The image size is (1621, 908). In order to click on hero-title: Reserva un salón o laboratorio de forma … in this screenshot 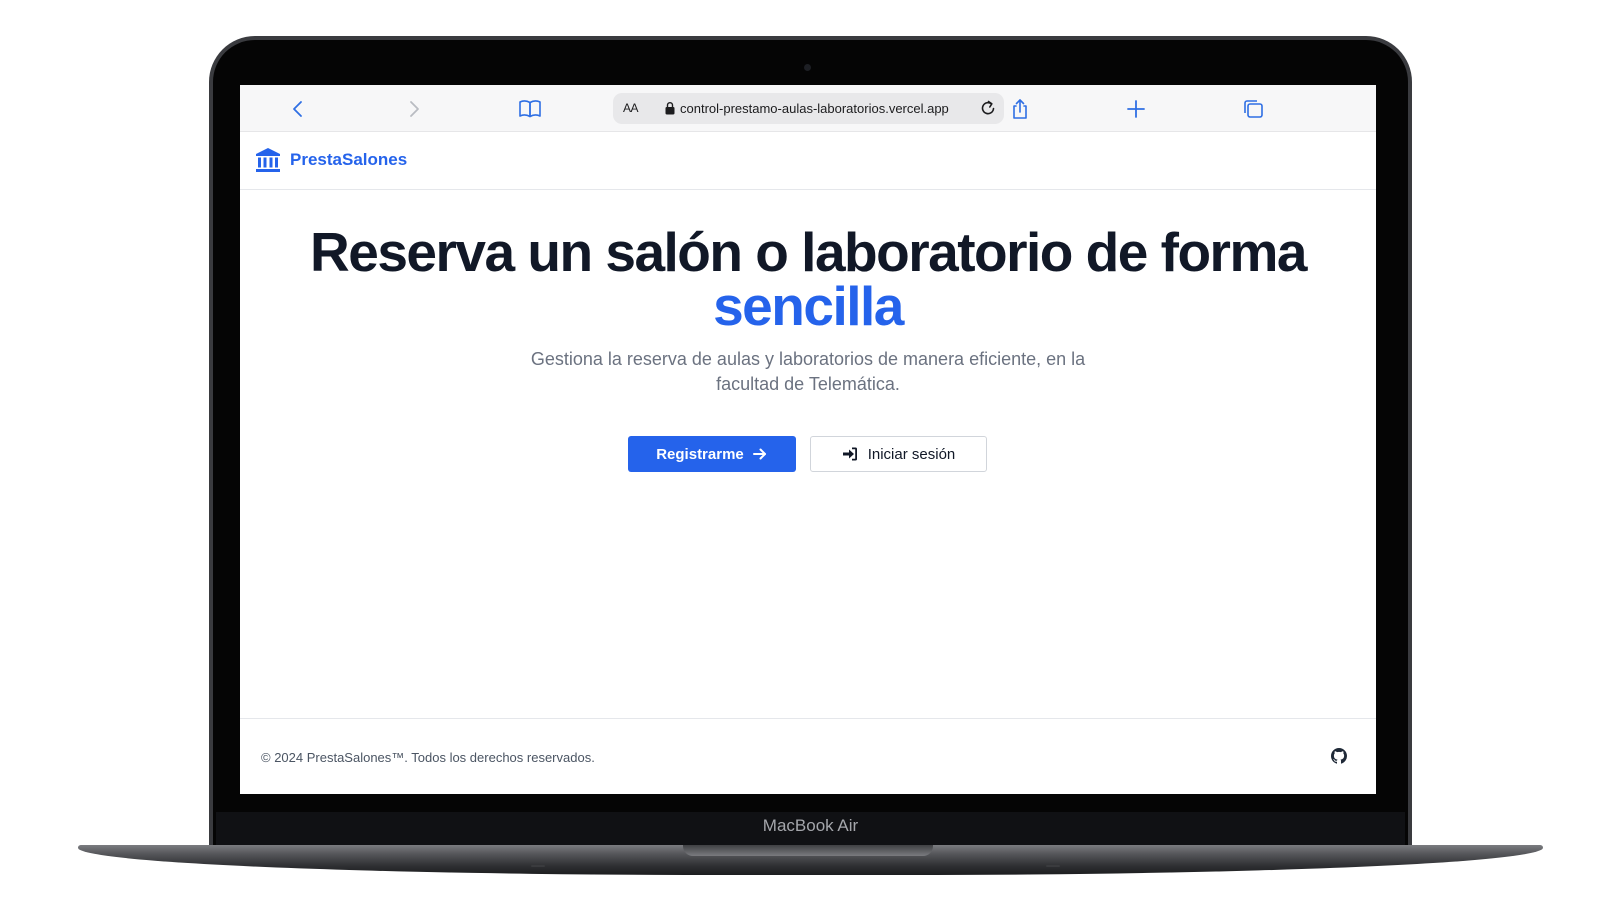, I will do `click(808, 279)`.